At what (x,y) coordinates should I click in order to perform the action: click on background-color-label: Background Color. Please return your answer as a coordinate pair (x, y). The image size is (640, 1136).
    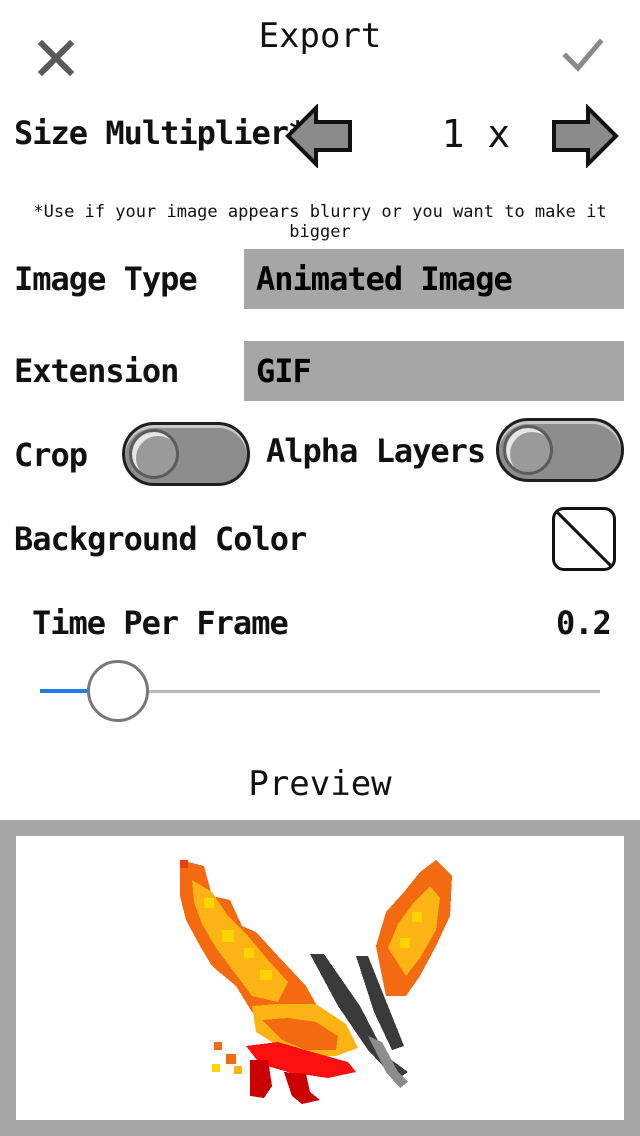
    Looking at the image, I should click on (160, 539).